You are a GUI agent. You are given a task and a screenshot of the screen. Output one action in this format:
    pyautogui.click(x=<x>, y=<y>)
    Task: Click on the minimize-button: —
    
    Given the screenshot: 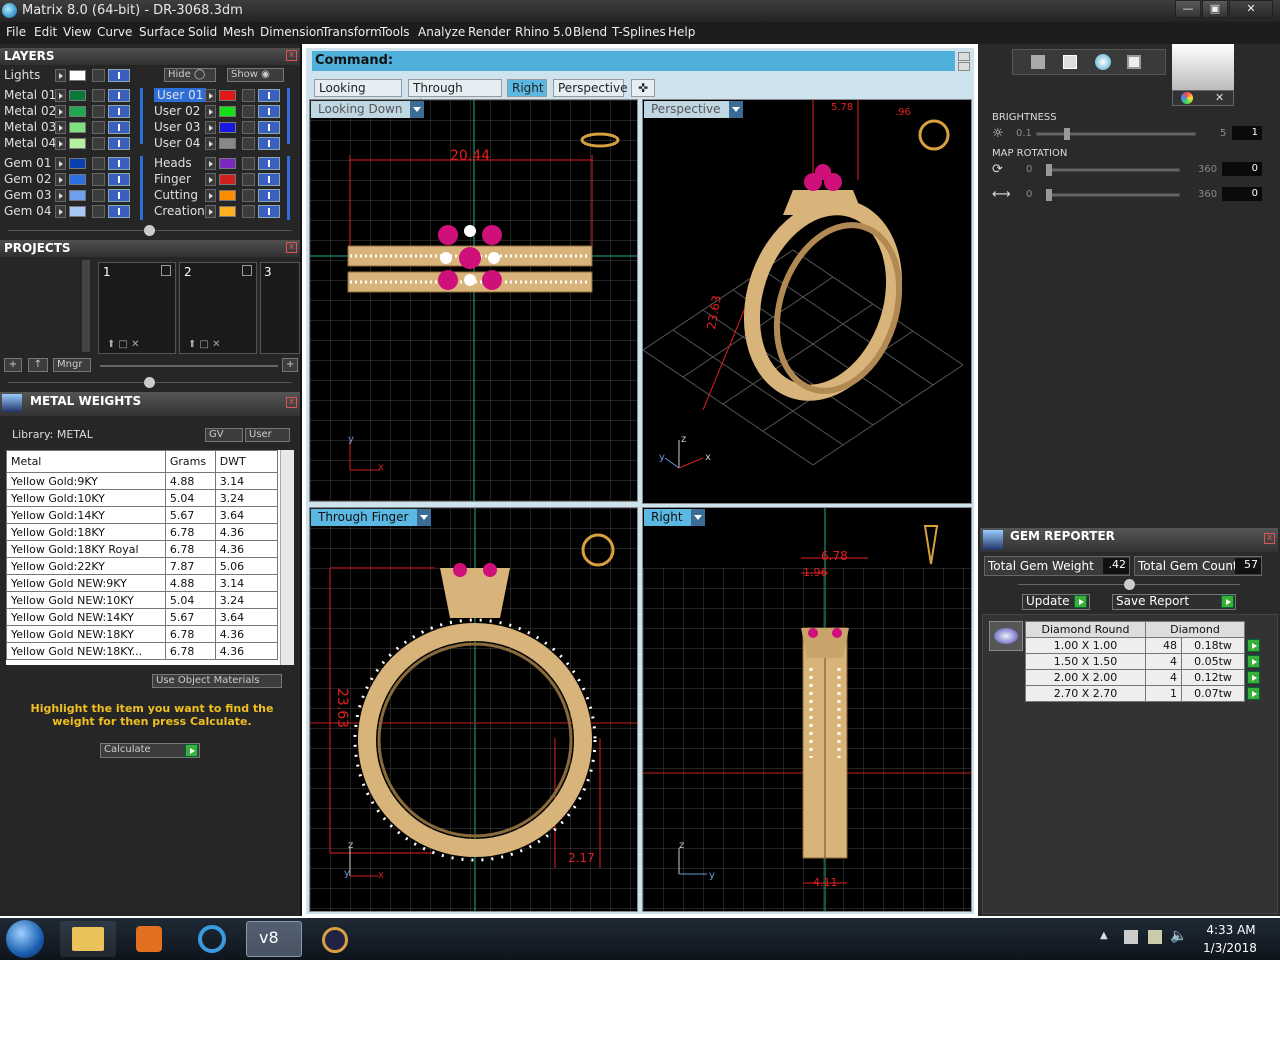 What is the action you would take?
    pyautogui.click(x=1188, y=9)
    